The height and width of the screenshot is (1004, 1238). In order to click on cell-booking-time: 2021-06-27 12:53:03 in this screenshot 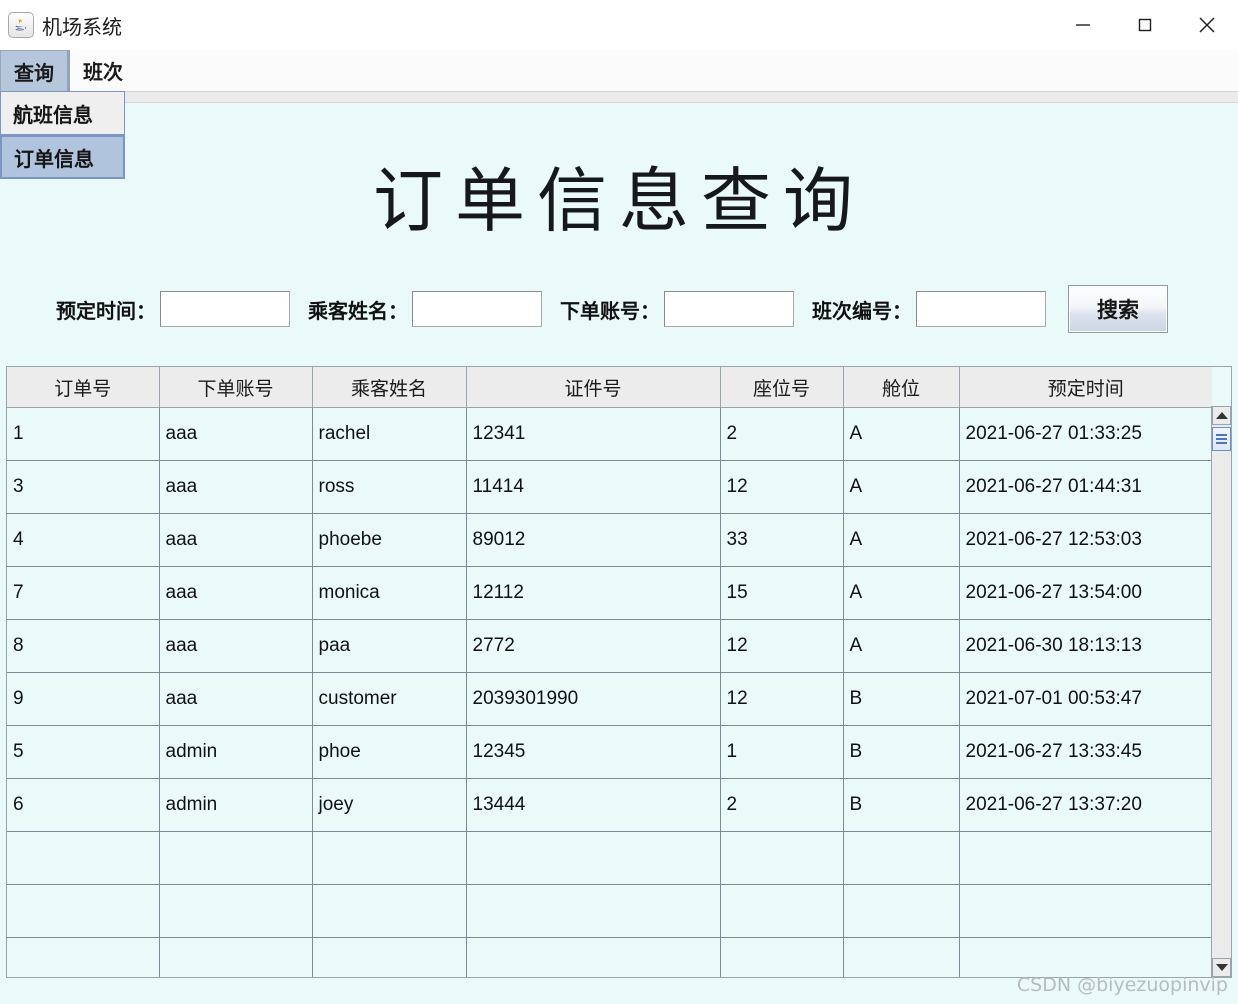, I will do `click(1085, 540)`.